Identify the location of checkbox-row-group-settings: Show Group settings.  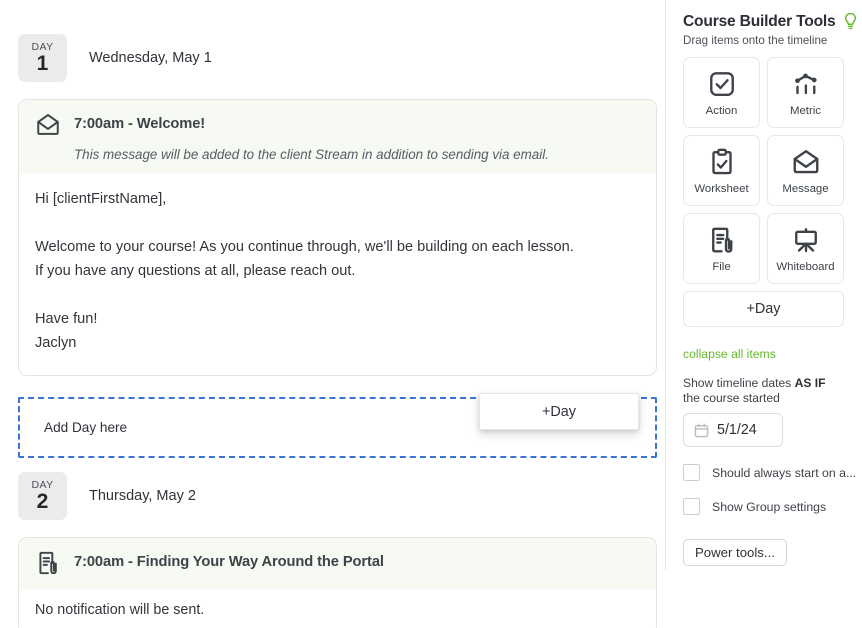
(772, 506).